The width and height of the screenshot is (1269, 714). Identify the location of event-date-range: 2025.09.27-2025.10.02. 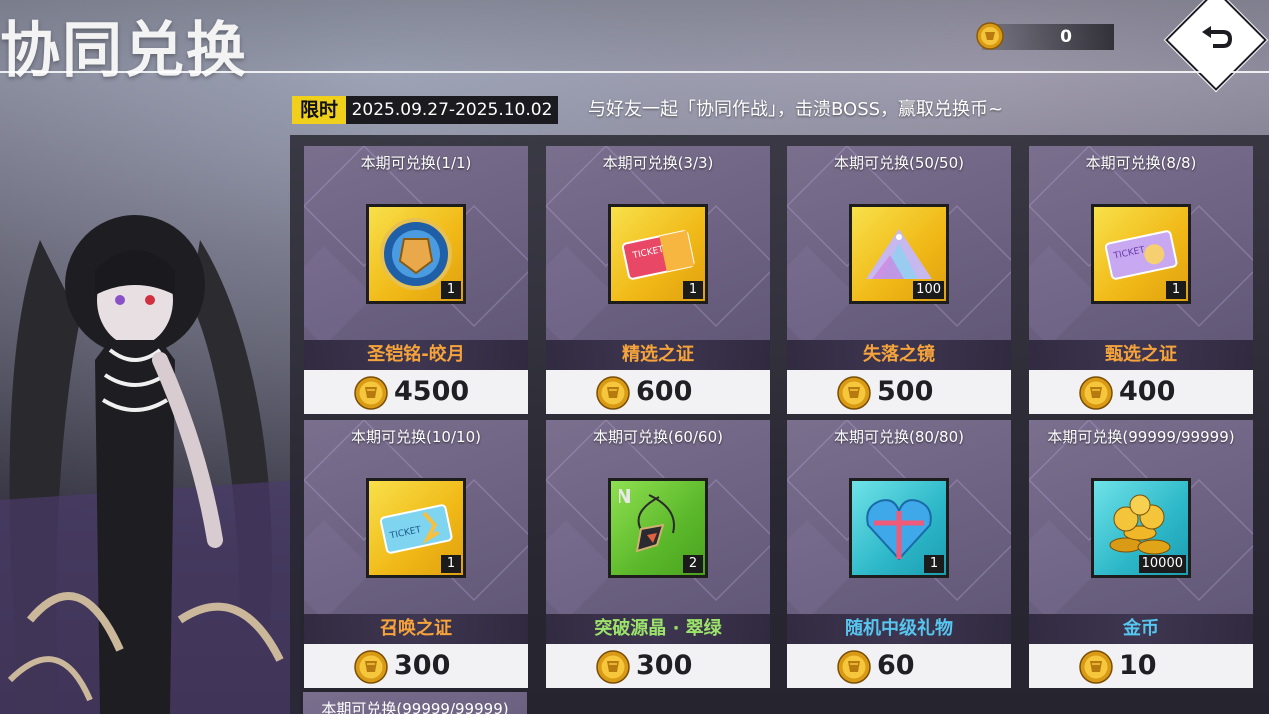
(452, 110).